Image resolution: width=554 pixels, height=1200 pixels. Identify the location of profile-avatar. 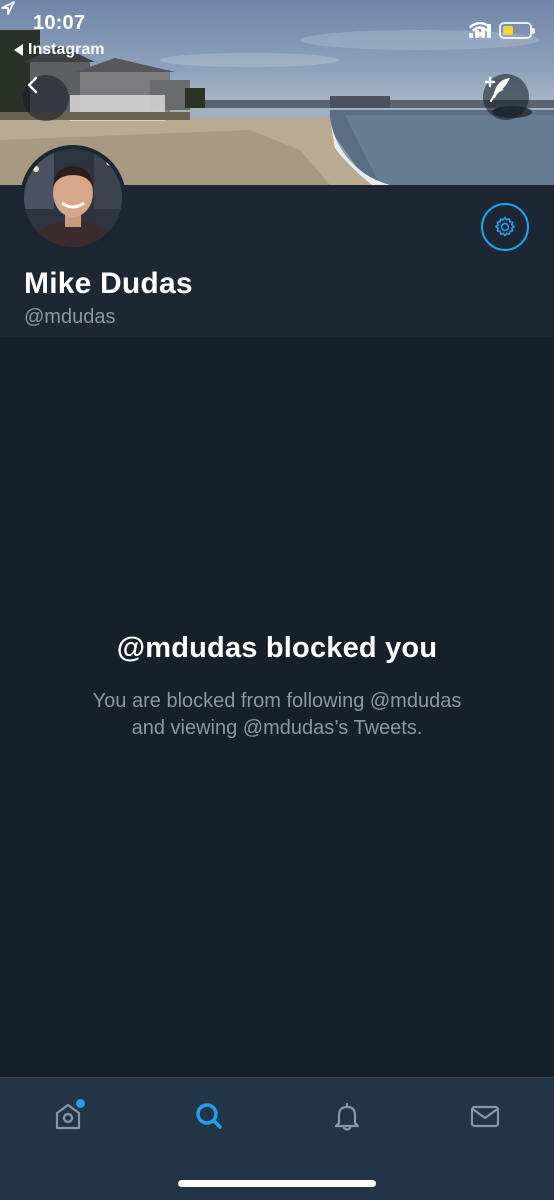
(73, 198).